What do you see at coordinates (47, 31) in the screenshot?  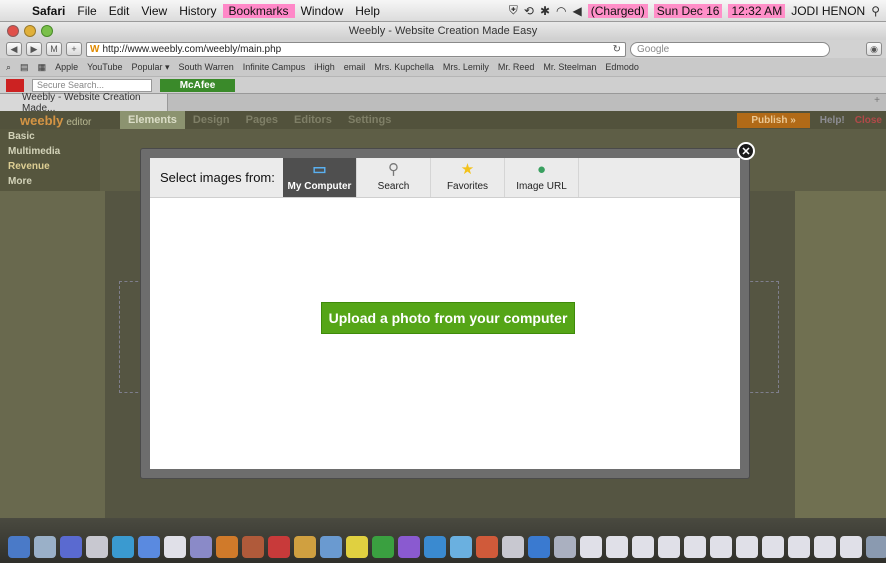 I see `zoom-window-button` at bounding box center [47, 31].